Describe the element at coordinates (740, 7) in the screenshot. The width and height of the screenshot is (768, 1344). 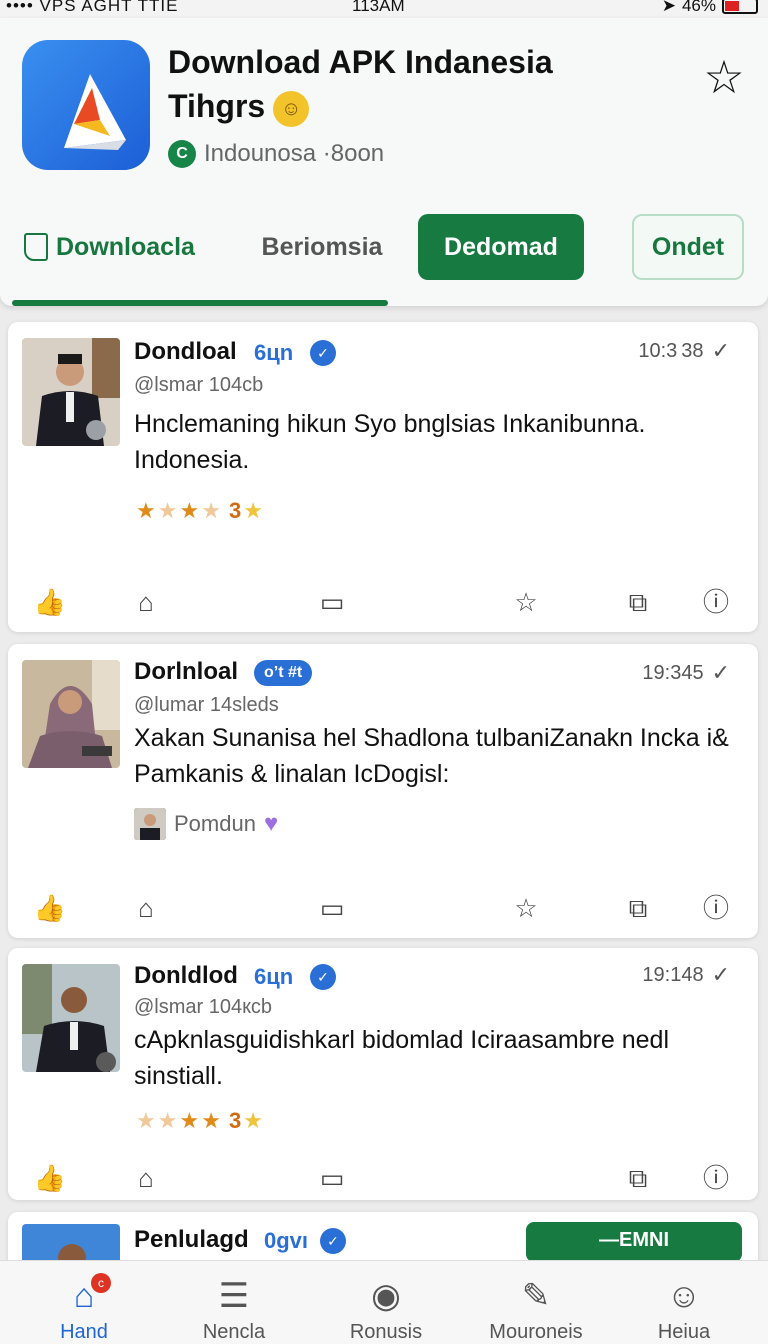
I see `battery-icon` at that location.